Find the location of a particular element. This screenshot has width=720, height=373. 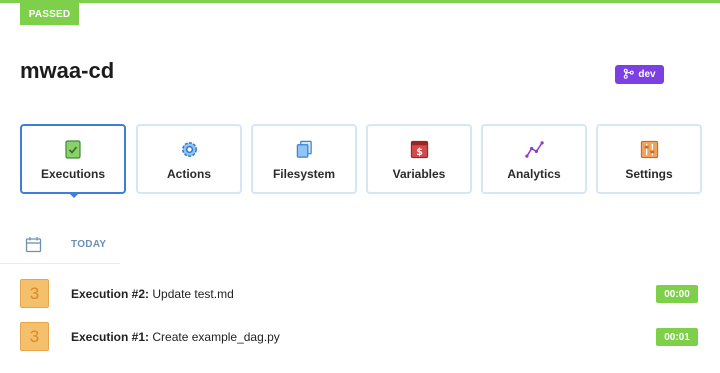

tab-label: Analytics is located at coordinates (534, 174).